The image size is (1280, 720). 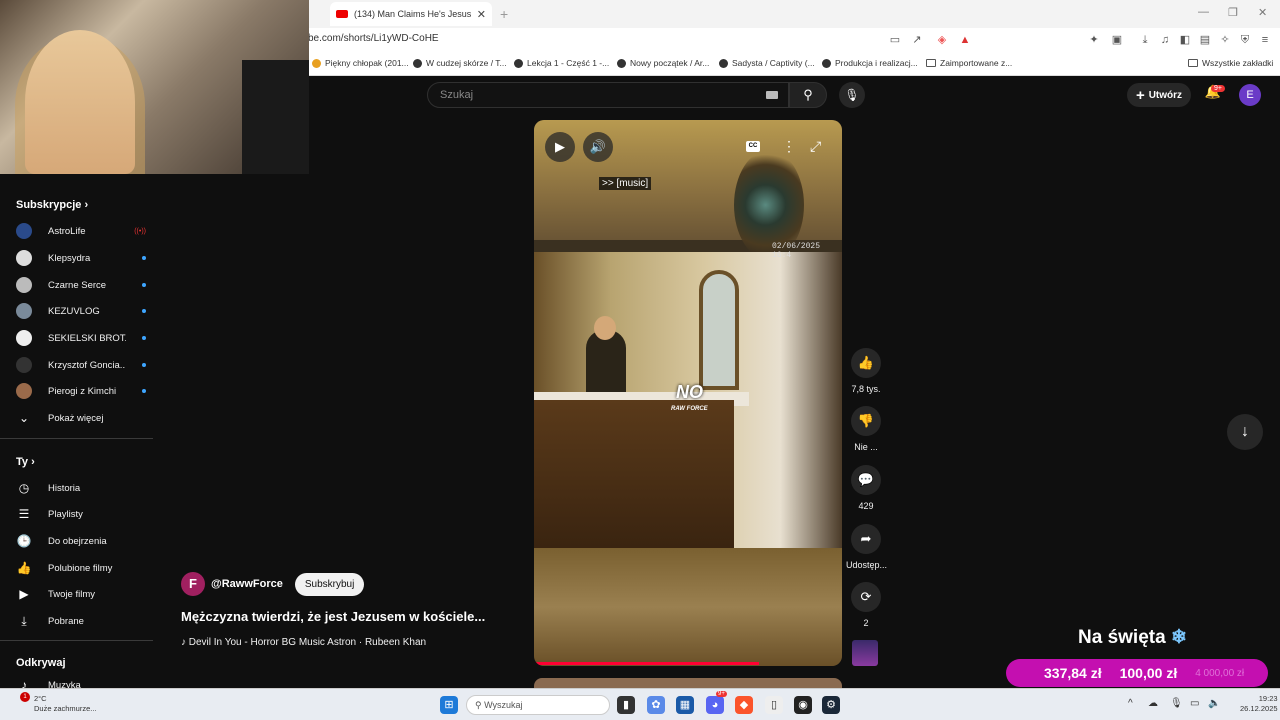 I want to click on sidebar-item-czarne-serce: Czarne Serce, so click(x=81, y=285).